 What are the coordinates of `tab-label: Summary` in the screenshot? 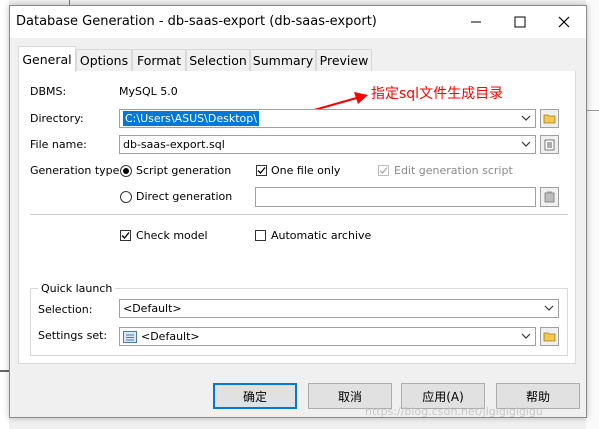 It's located at (283, 60).